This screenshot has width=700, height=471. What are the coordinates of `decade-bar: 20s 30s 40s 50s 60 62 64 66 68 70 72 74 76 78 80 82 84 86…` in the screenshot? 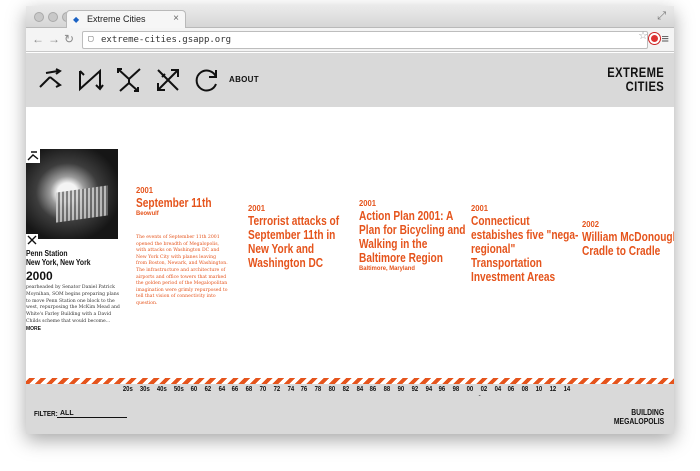 It's located at (350, 390).